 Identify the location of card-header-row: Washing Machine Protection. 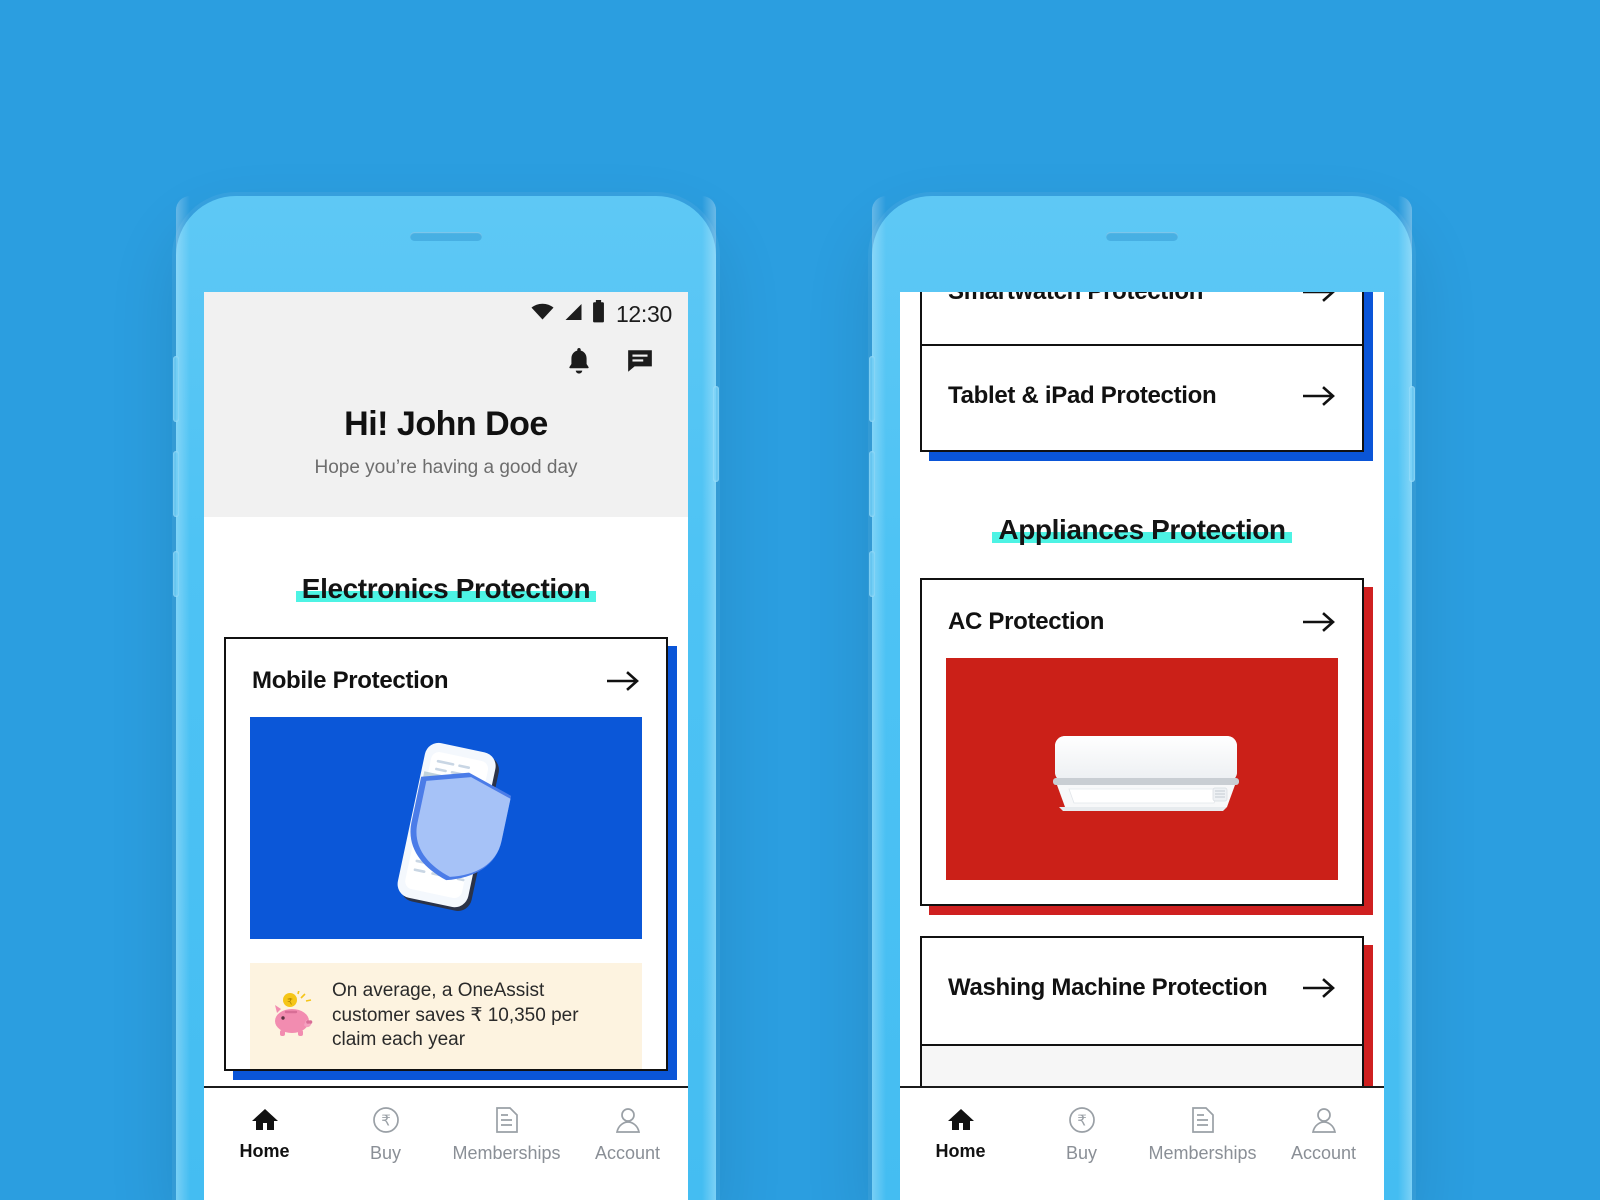
(1142, 991).